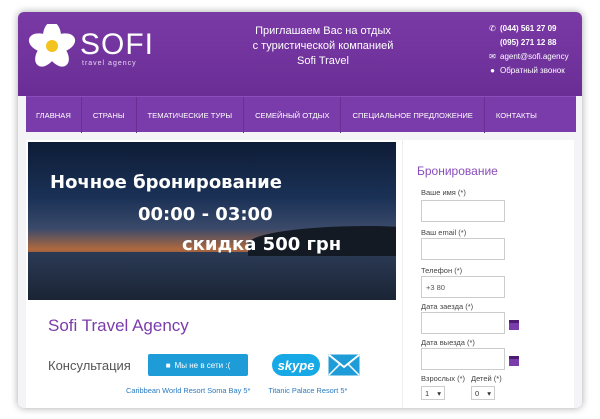 The image size is (600, 419). Describe the element at coordinates (463, 323) in the screenshot. I see `arrival-date-input` at that location.